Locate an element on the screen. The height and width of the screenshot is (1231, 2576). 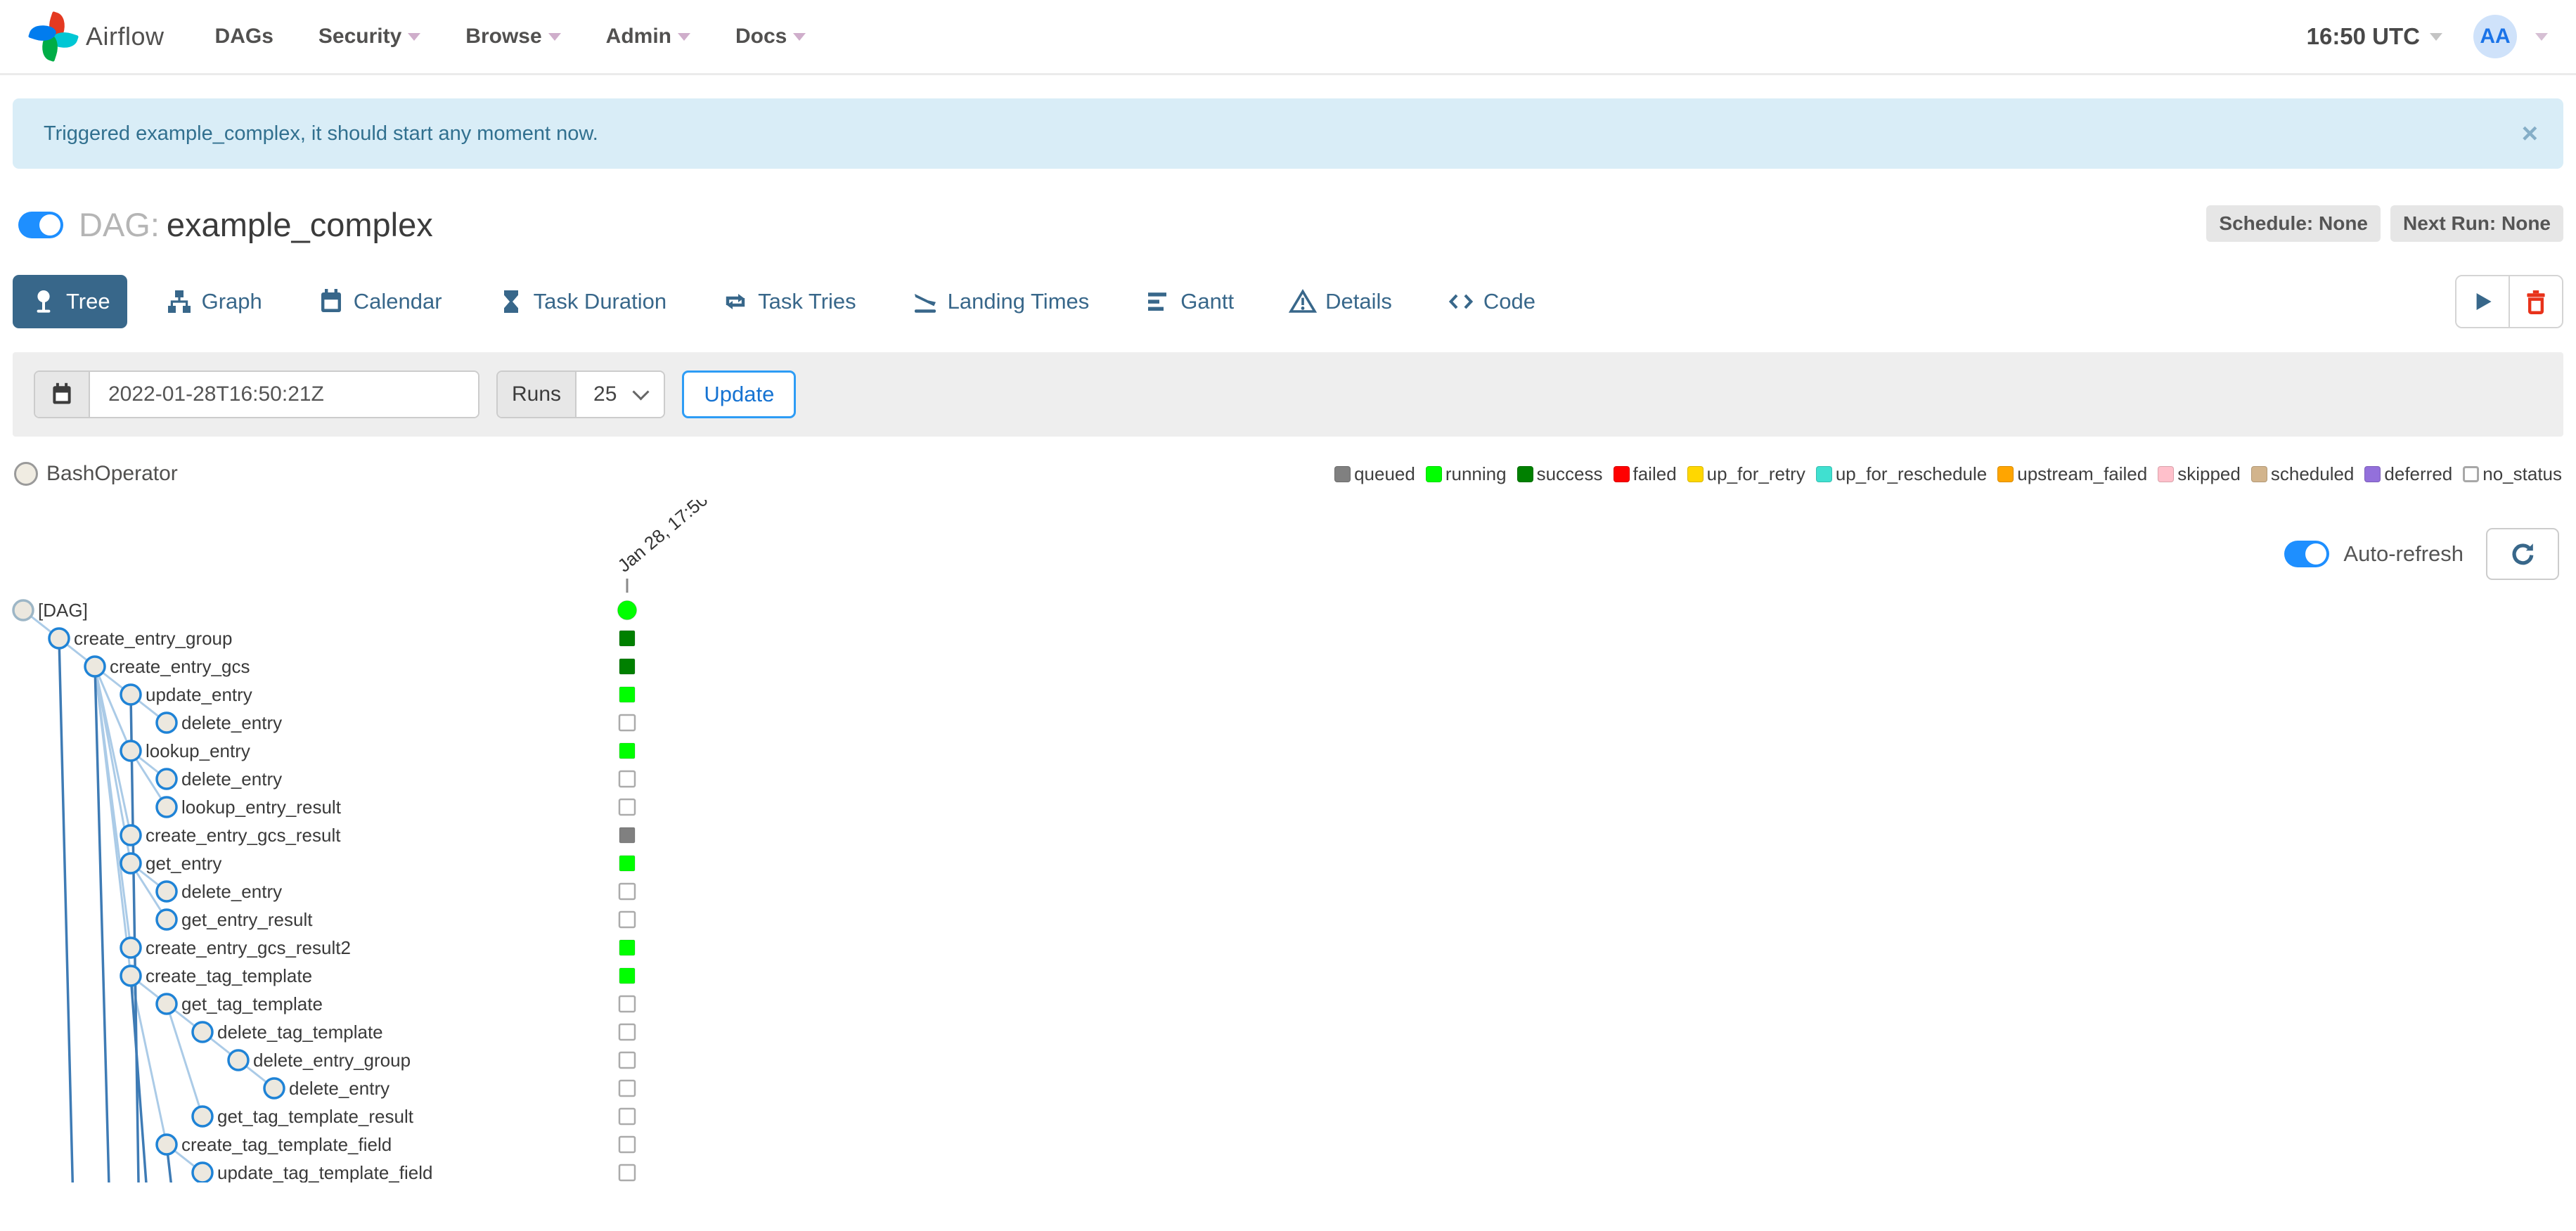
tree-node-create_tag_template_field is located at coordinates (166, 1144).